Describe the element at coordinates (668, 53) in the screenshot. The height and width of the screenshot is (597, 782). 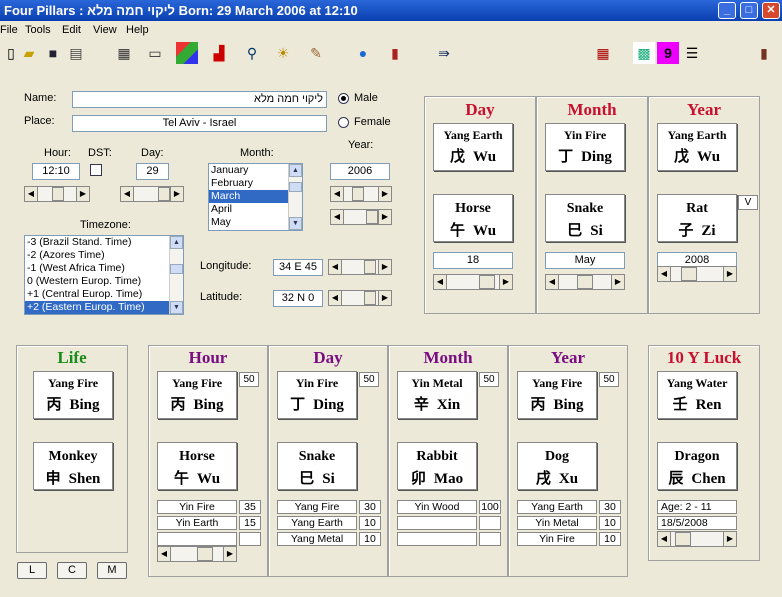
I see `nine-stars-icon: 9` at that location.